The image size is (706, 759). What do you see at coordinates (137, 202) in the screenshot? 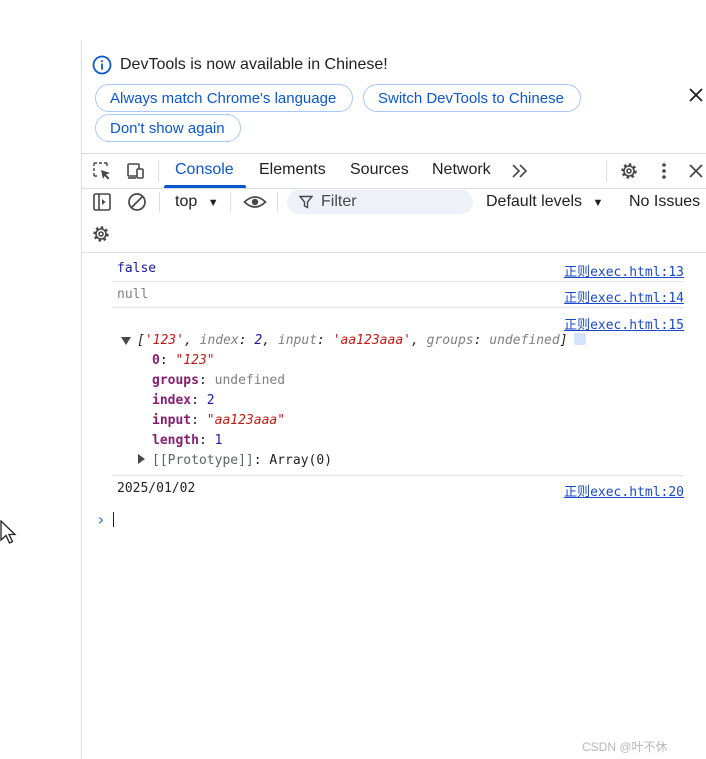
I see `clear-console-icon` at bounding box center [137, 202].